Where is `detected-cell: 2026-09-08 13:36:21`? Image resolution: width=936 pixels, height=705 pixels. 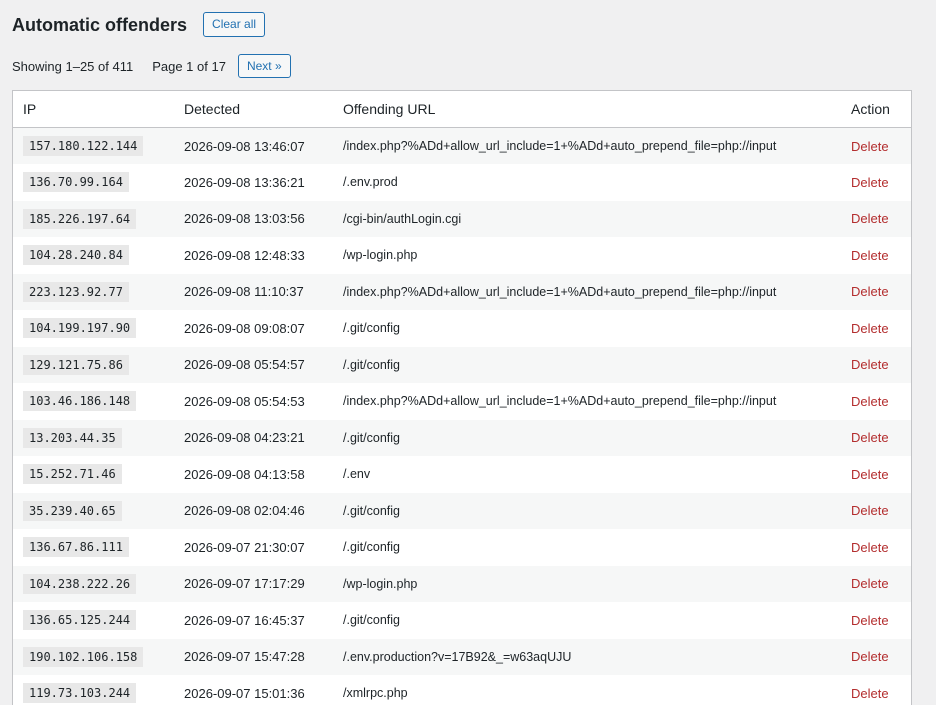
detected-cell: 2026-09-08 13:36:21 is located at coordinates (244, 182).